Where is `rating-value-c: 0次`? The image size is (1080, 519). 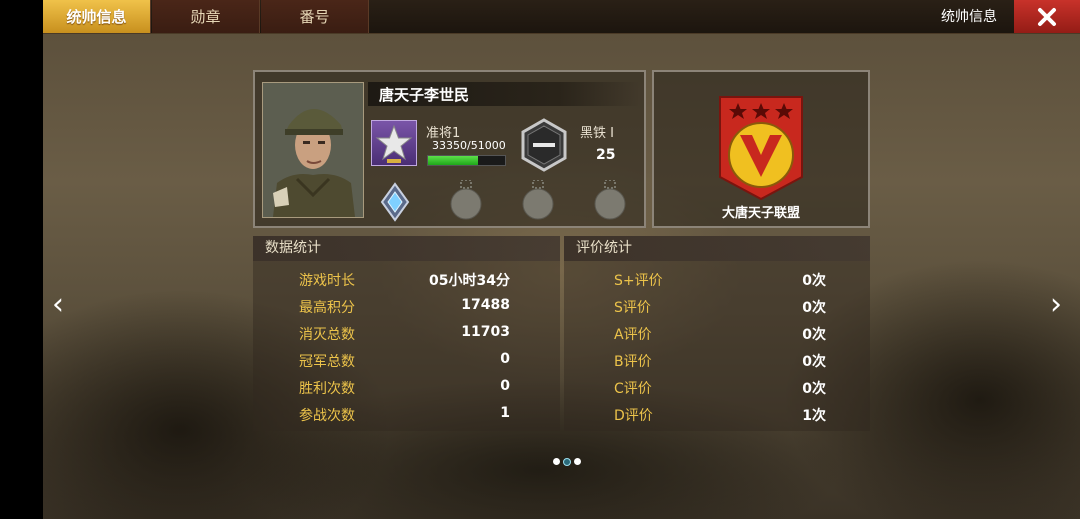 rating-value-c: 0次 is located at coordinates (814, 389).